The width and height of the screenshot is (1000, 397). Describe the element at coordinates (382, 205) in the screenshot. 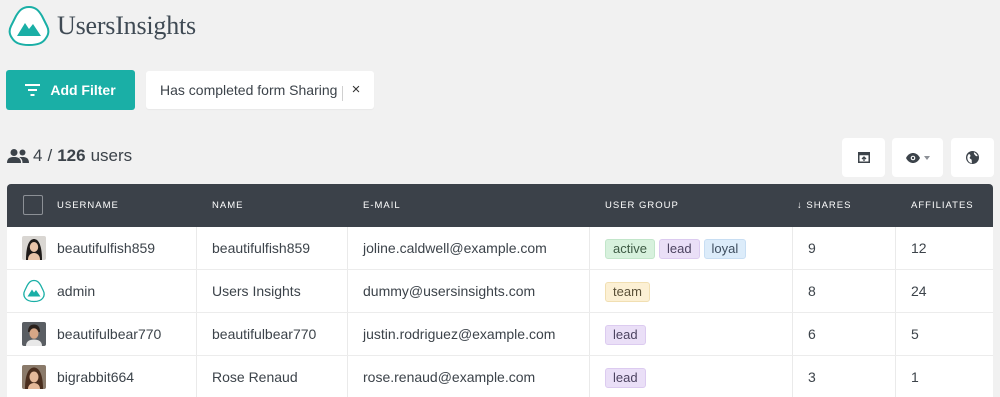

I see `column-header-email: E-MAIL` at that location.